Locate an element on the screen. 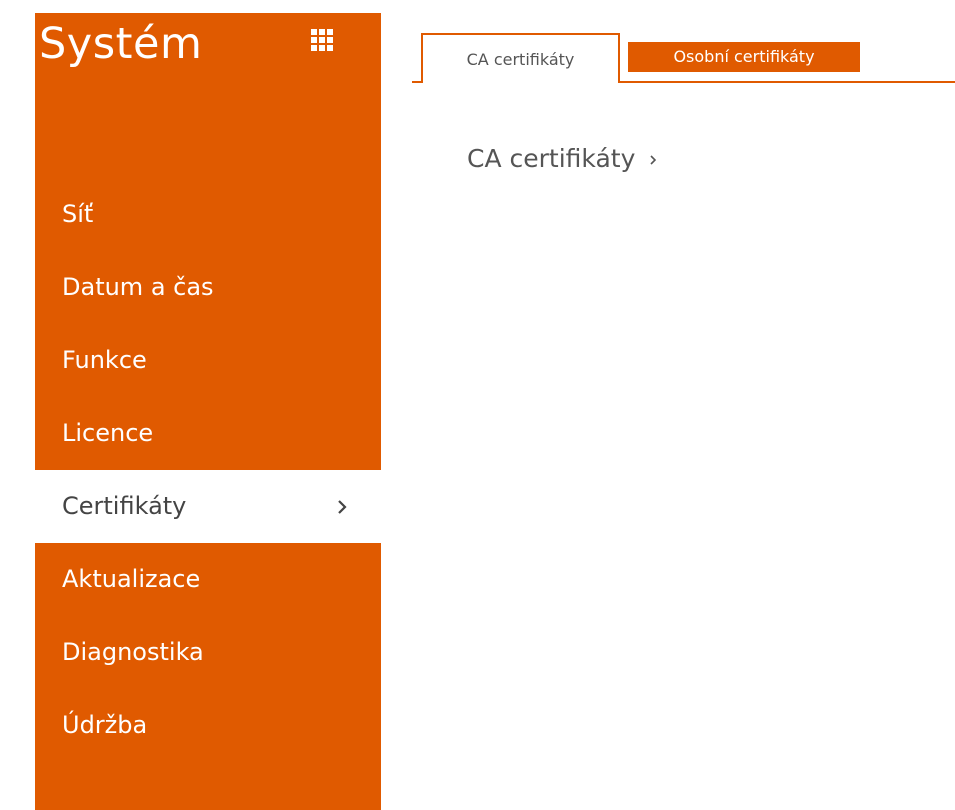 The width and height of the screenshot is (955, 810). tab-label: CA certifikáty is located at coordinates (520, 59).